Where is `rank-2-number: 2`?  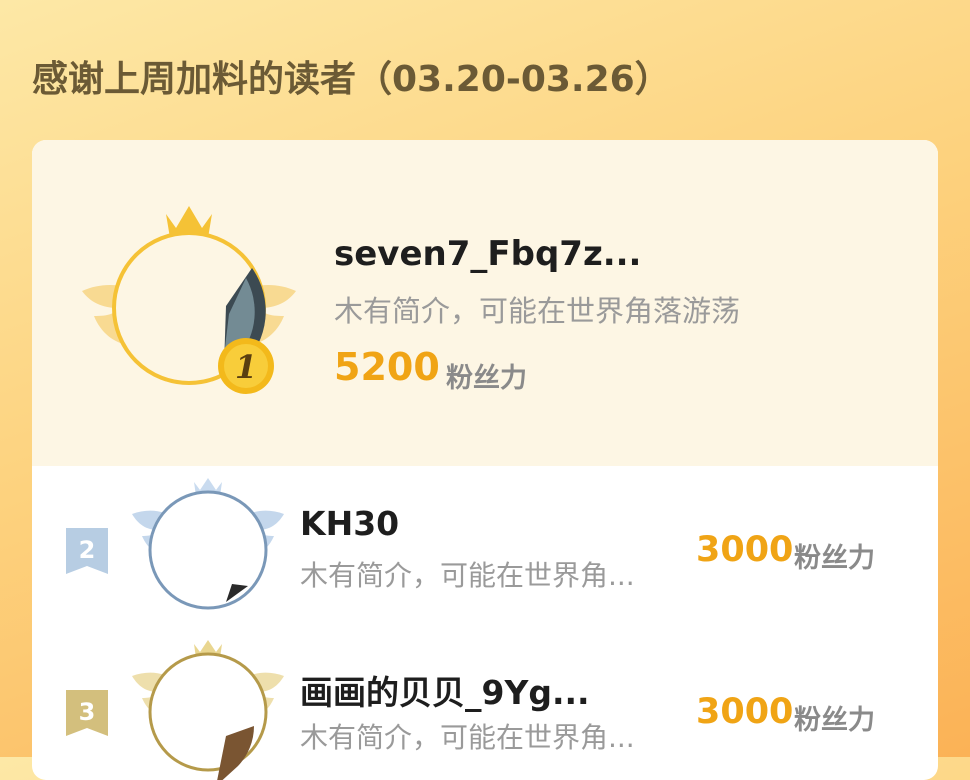
rank-2-number: 2 is located at coordinates (87, 550).